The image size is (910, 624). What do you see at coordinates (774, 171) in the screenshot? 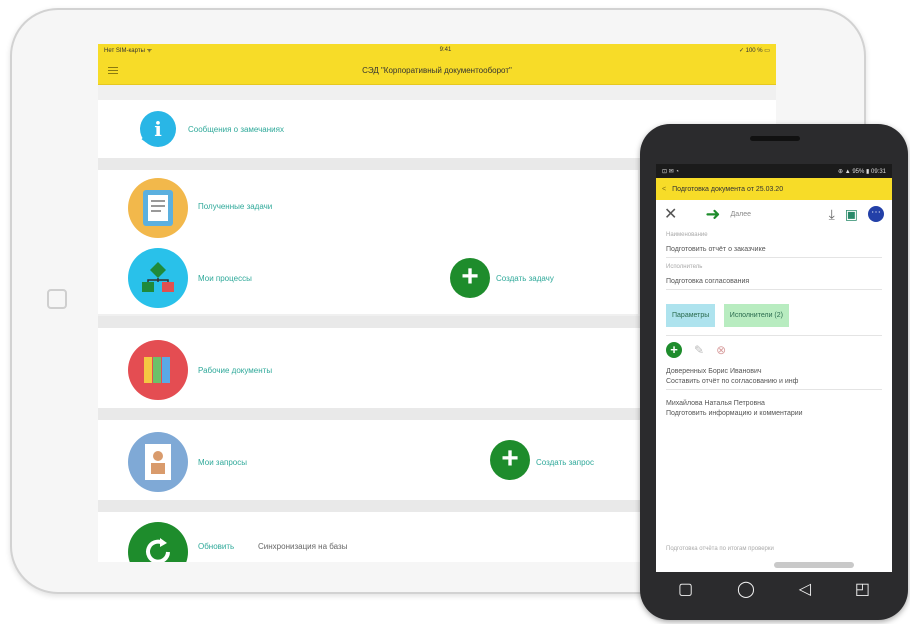
I see `phone-status-bar: ⊡ ✉ ◔ ⊕ ▲ 95% ▮ 09:31` at bounding box center [774, 171].